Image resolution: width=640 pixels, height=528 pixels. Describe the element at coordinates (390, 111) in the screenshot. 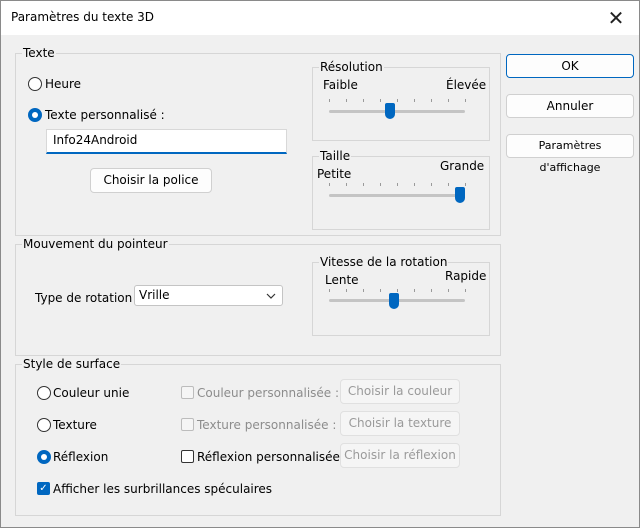

I see `resolution-slider-thumb` at that location.